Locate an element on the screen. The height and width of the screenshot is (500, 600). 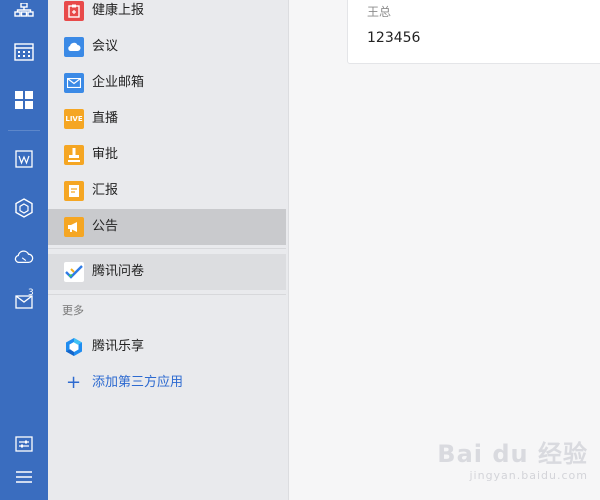
cube-icon is located at coordinates (24, 208).